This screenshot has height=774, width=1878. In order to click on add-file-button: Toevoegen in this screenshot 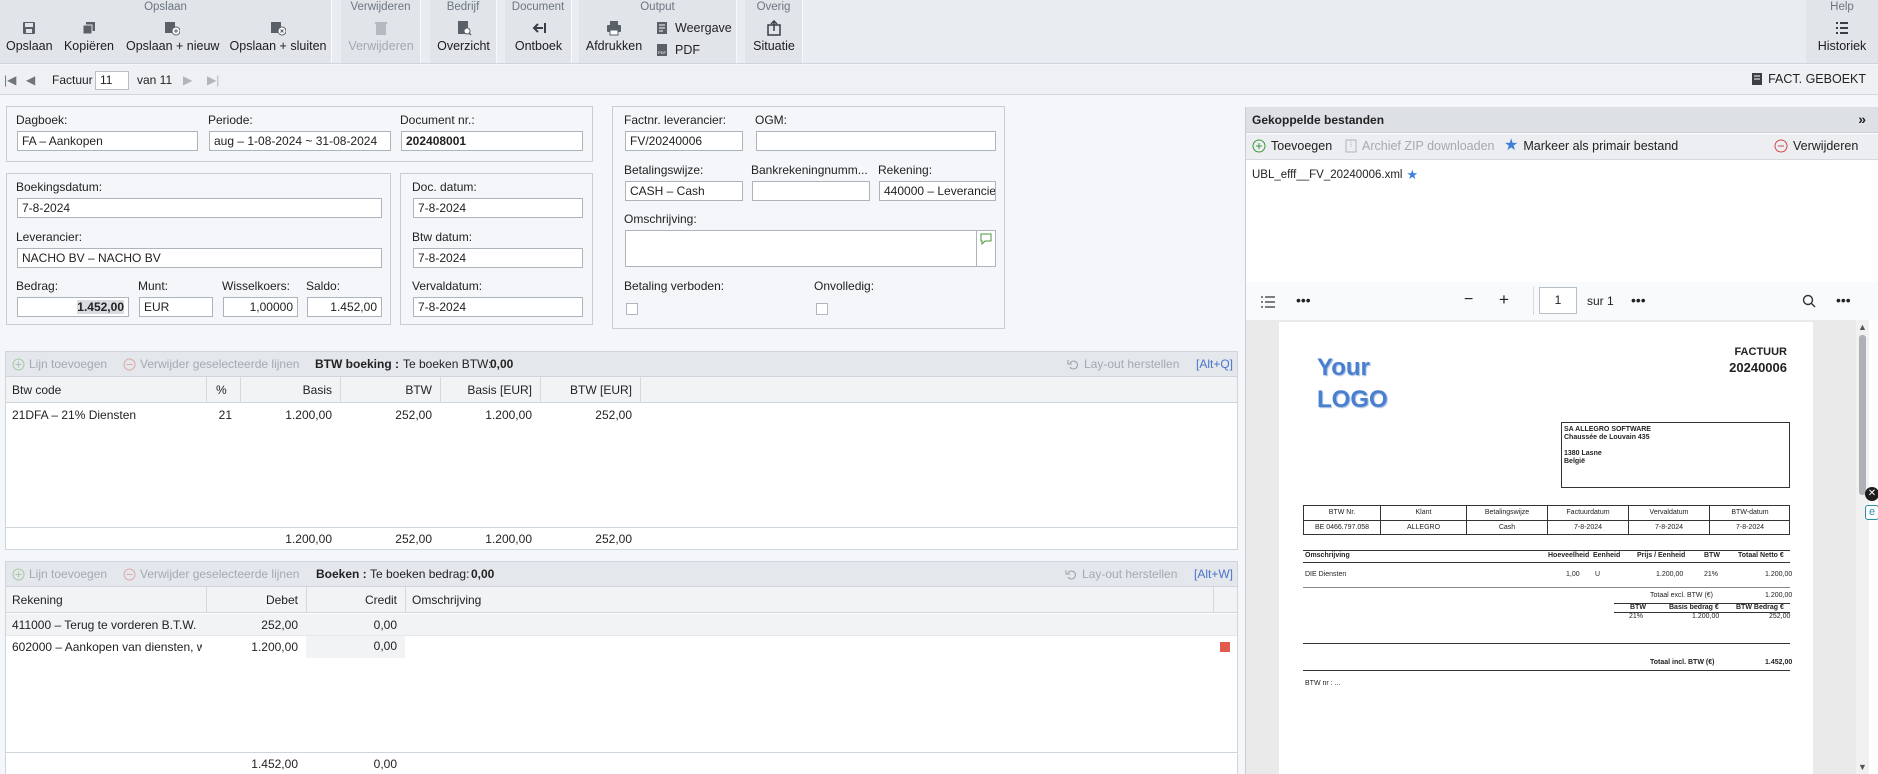, I will do `click(1292, 146)`.